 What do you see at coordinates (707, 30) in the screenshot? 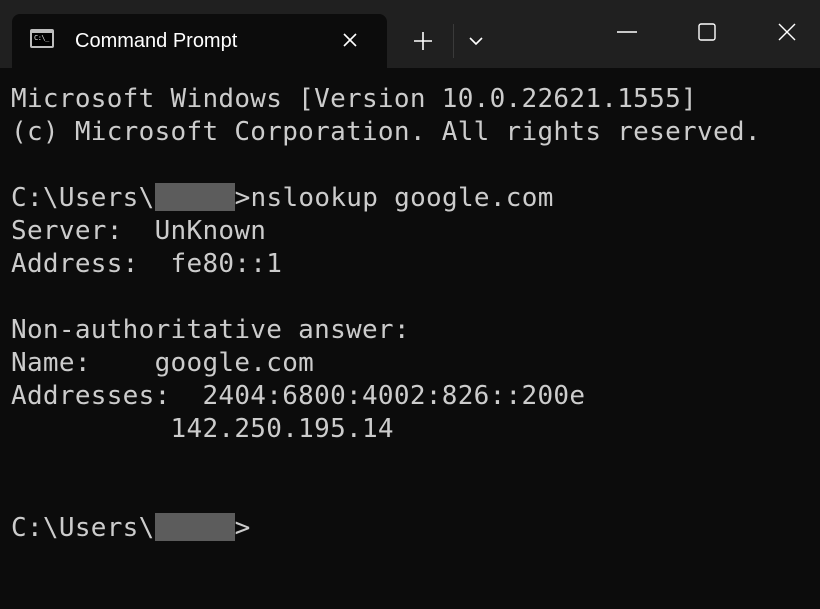
I see `maximize-icon` at bounding box center [707, 30].